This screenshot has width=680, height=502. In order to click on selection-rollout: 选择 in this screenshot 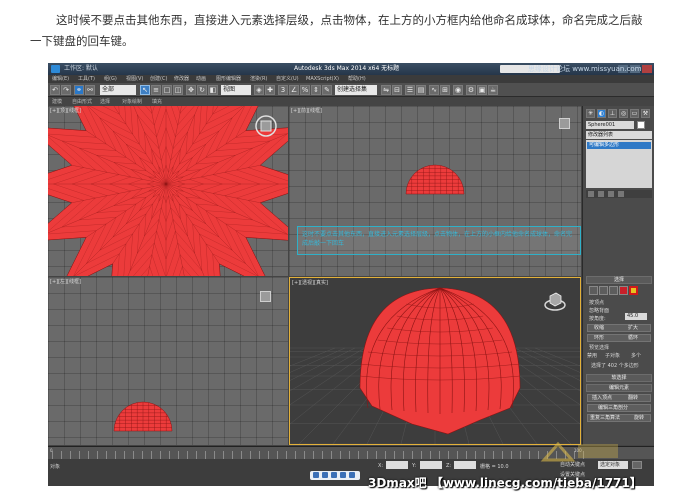, I will do `click(619, 280)`.